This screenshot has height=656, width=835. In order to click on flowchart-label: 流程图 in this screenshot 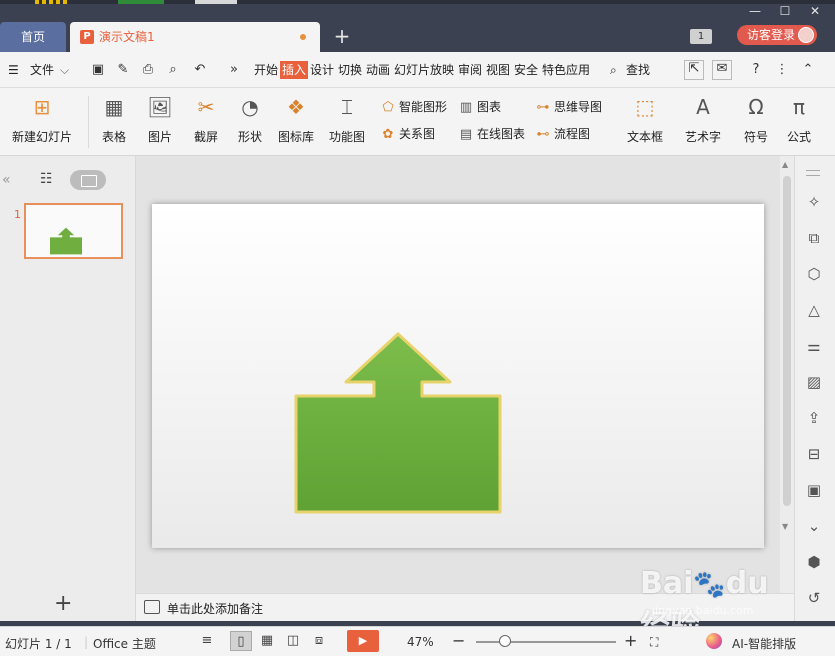, I will do `click(572, 134)`.